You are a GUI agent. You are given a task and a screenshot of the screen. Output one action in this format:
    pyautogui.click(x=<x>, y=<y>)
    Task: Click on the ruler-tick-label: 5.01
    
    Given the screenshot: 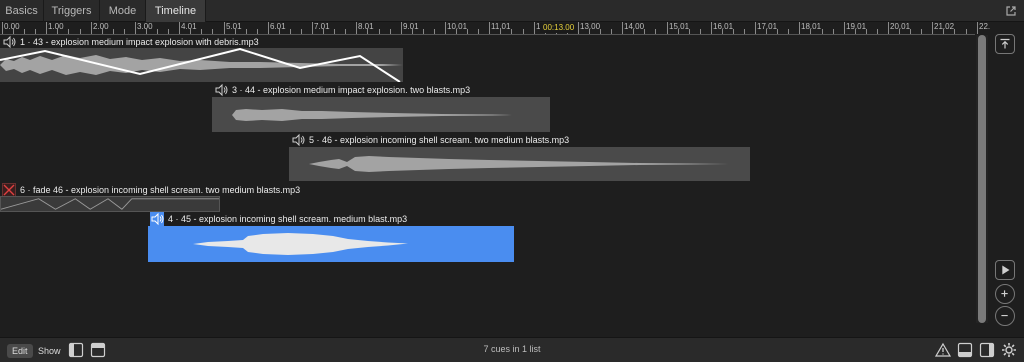 What is the action you would take?
    pyautogui.click(x=234, y=26)
    